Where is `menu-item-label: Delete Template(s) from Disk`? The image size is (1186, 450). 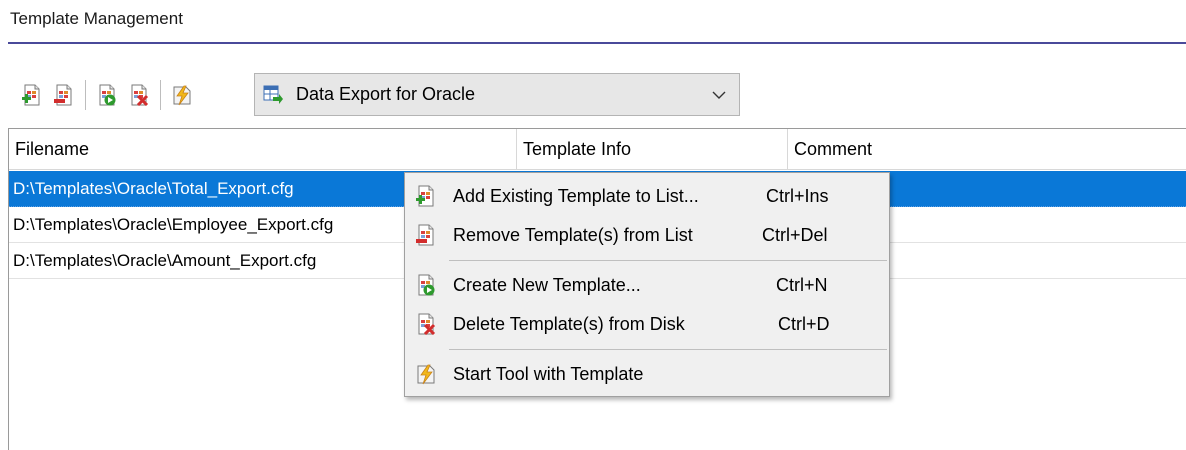 menu-item-label: Delete Template(s) from Disk is located at coordinates (569, 323).